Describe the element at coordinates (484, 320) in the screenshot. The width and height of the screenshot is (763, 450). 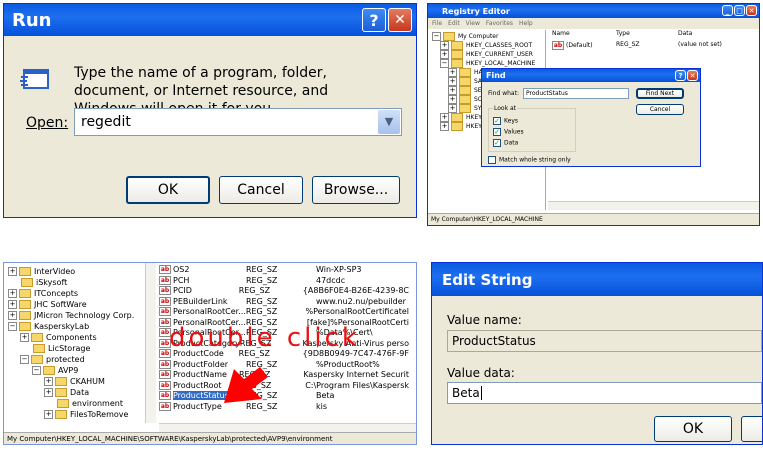
I see `value-name-label: Value name:` at that location.